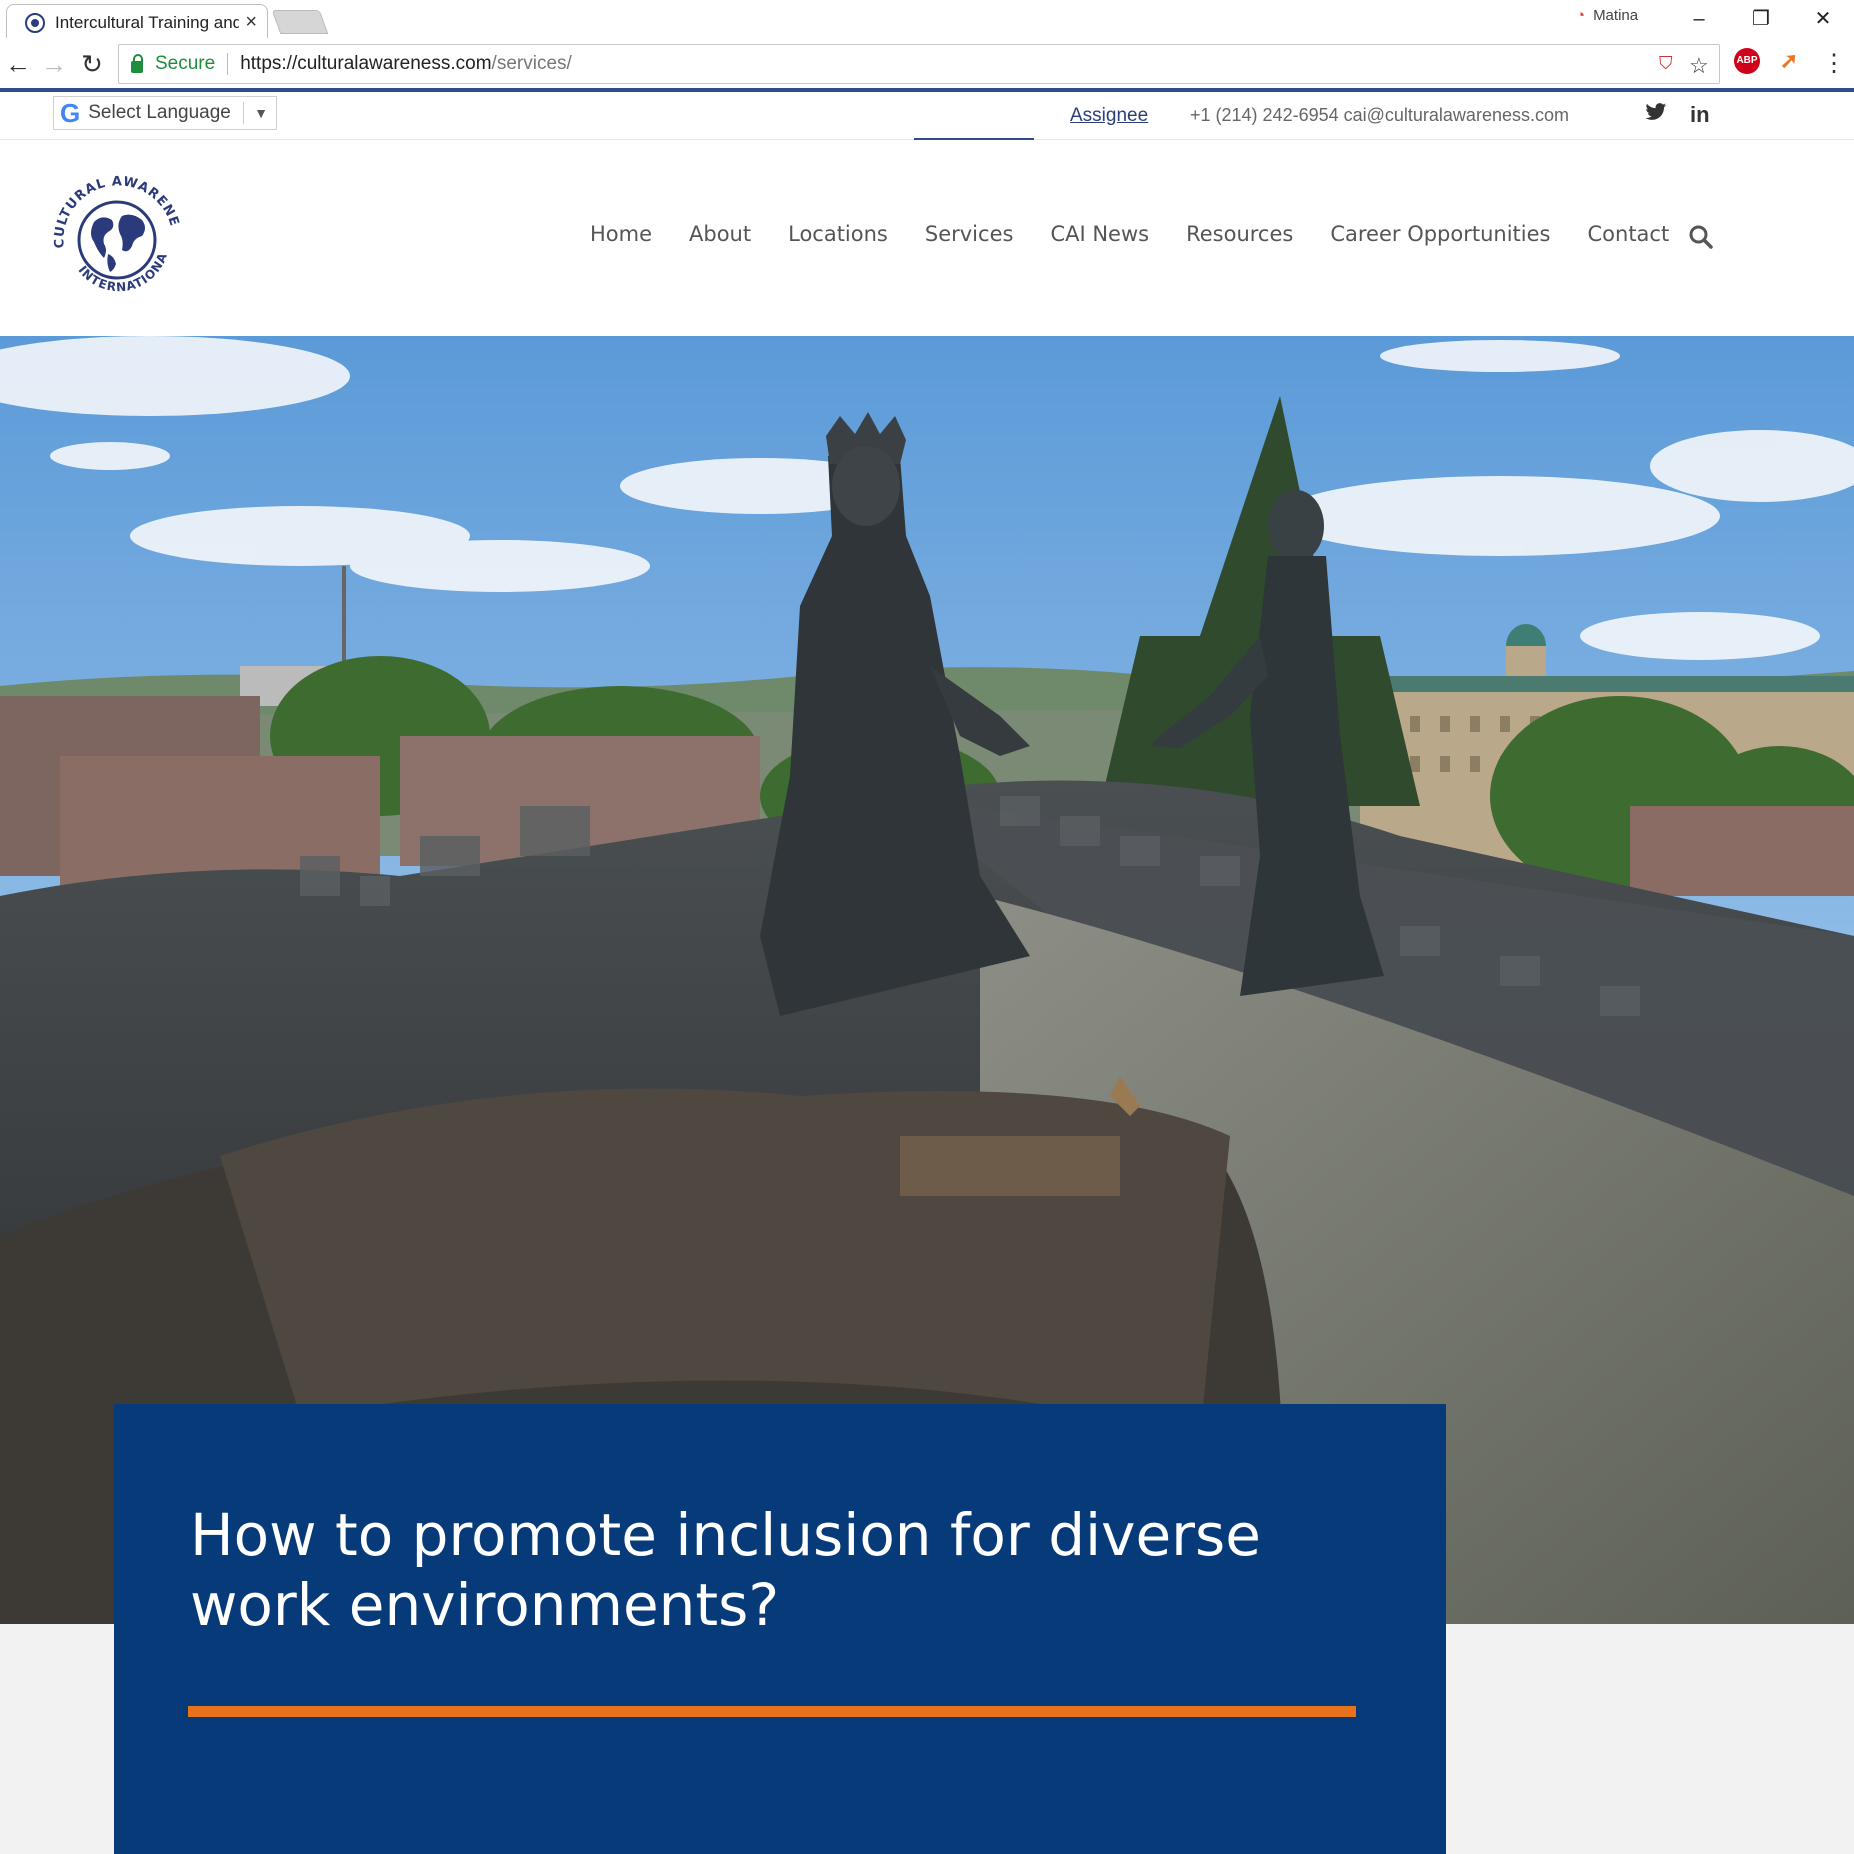 Image resolution: width=1854 pixels, height=1854 pixels. Describe the element at coordinates (54, 64) in the screenshot. I see `forward-button: →` at that location.